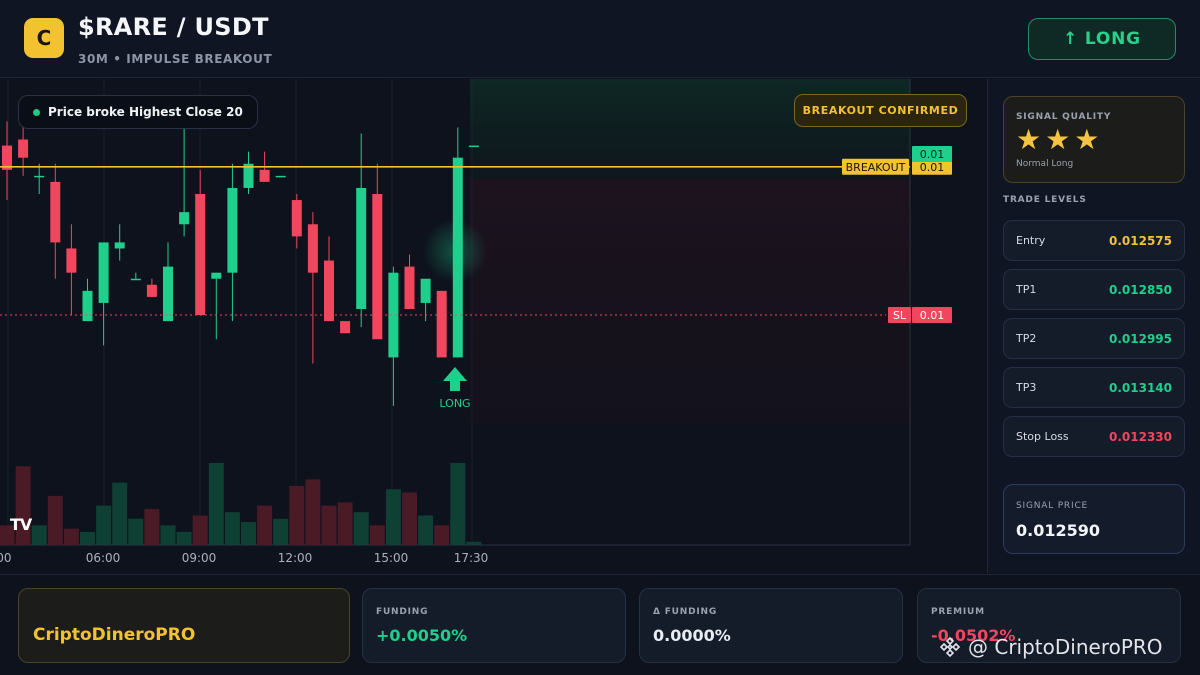  I want to click on trade-level-value: 0.012575, so click(1140, 241).